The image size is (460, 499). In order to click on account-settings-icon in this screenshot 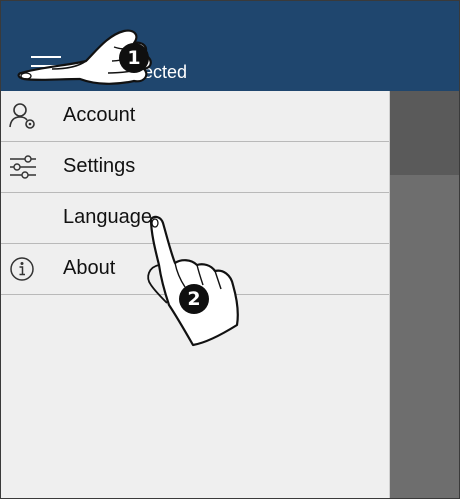, I will do `click(23, 116)`.